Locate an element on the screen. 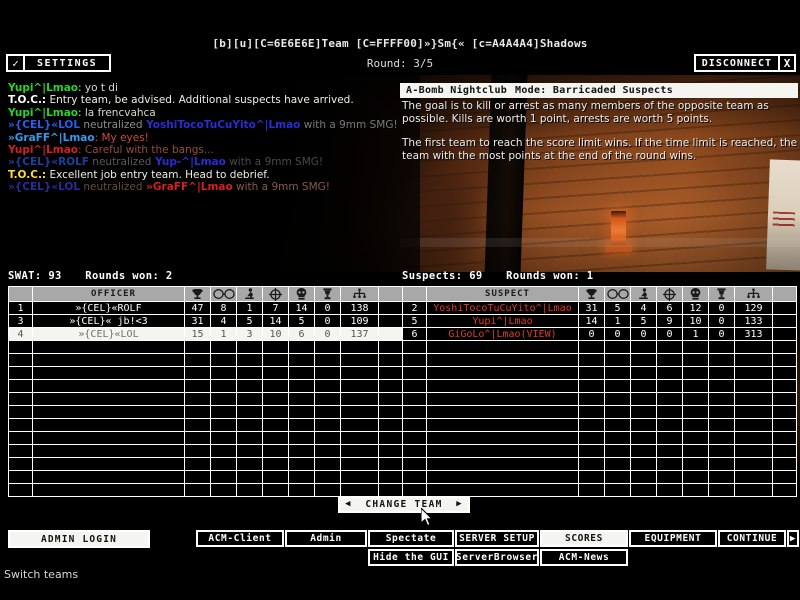  change-team-button: ◀ CHANGE TEAM ▶ is located at coordinates (404, 504).